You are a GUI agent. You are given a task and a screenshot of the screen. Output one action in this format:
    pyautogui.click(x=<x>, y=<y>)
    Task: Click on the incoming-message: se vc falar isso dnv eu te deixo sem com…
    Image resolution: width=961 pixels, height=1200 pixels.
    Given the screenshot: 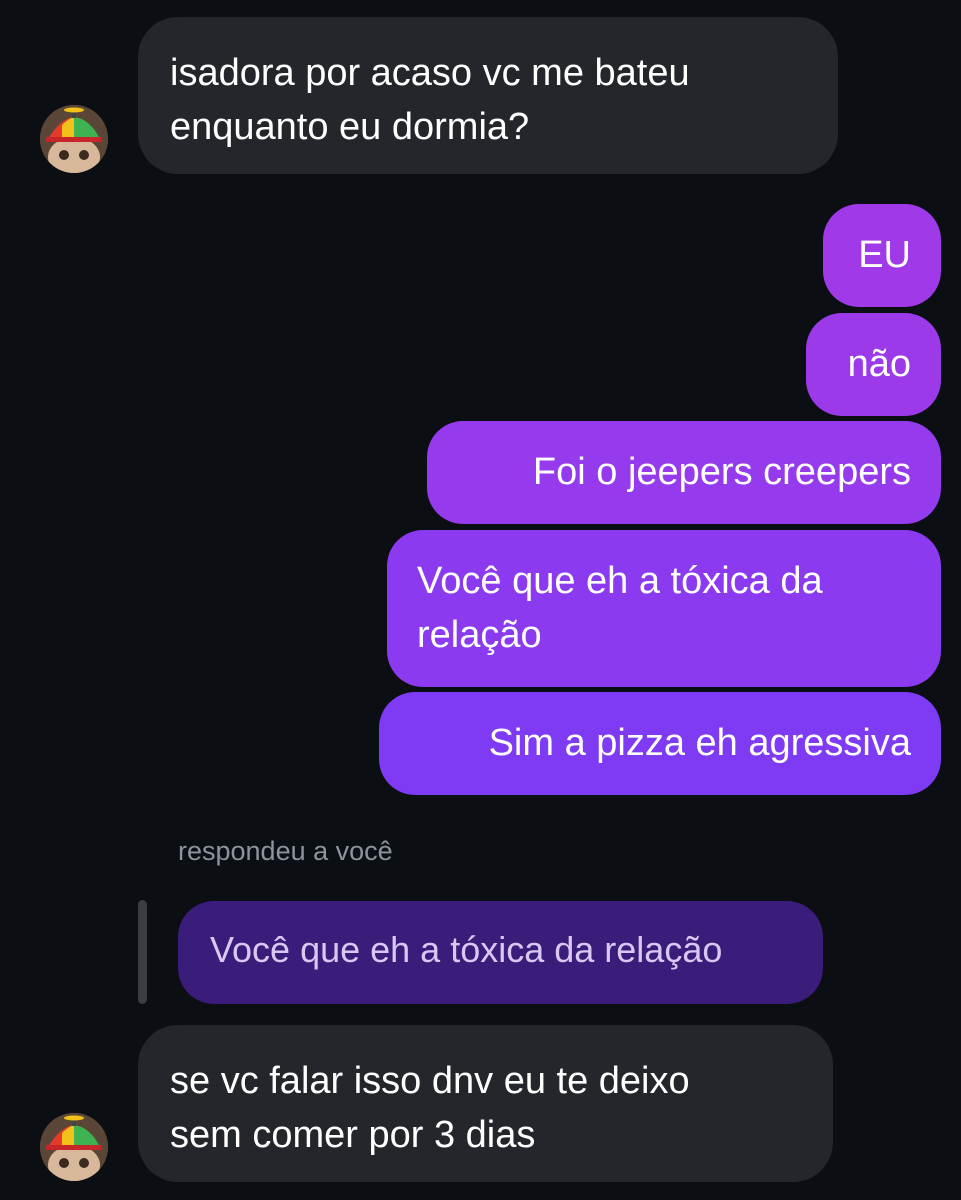 What is the action you would take?
    pyautogui.click(x=485, y=1103)
    